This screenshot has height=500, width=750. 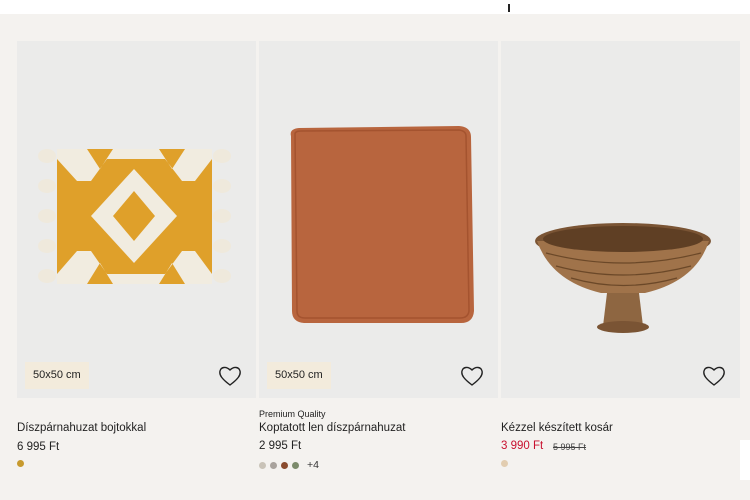 What do you see at coordinates (313, 465) in the screenshot?
I see `more-colors-count: +4` at bounding box center [313, 465].